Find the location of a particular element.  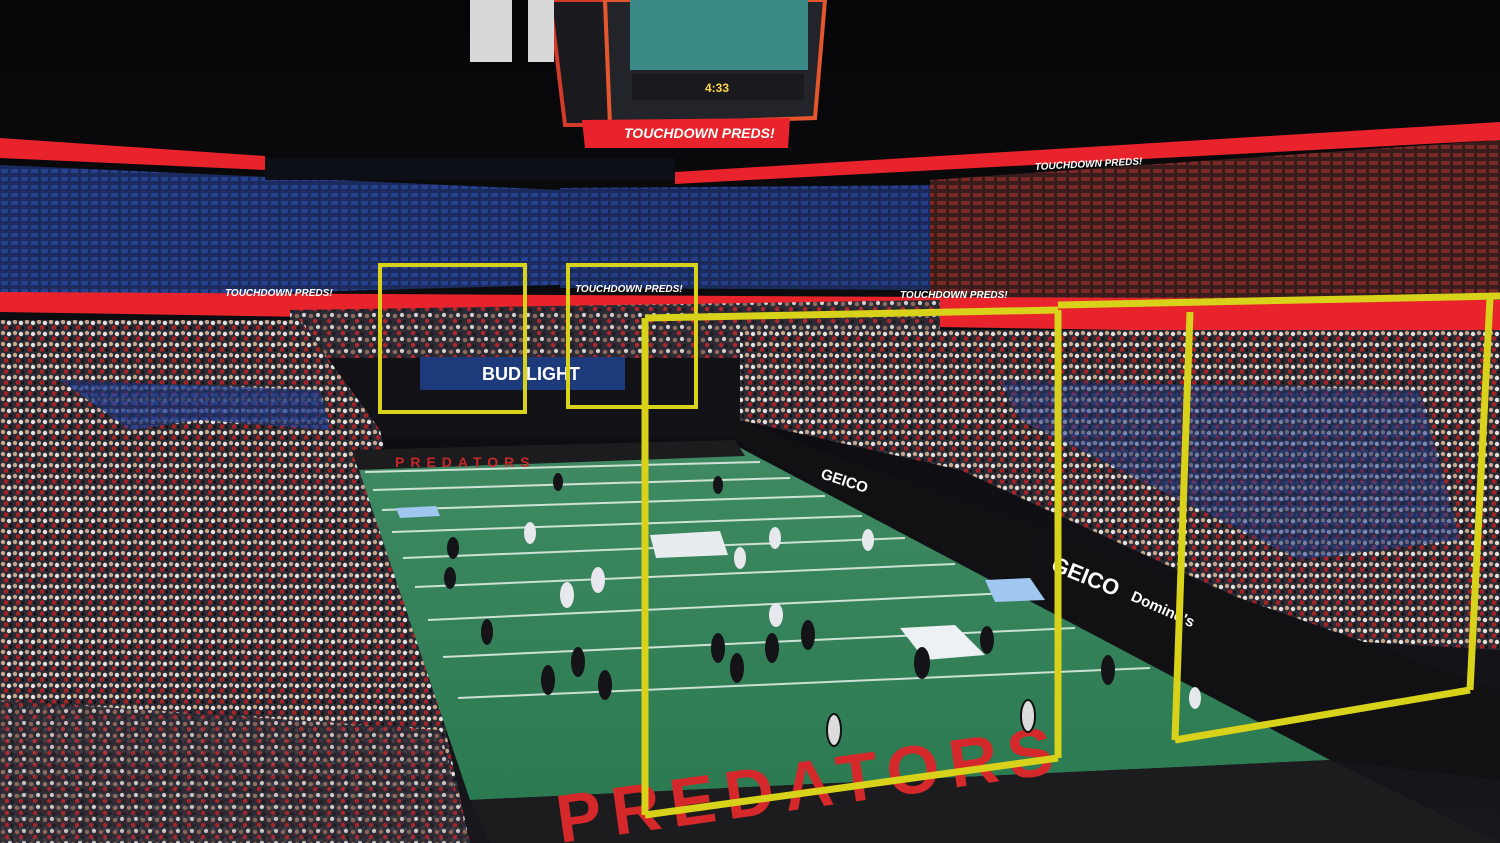

scoreboard-clock: 4:33 is located at coordinates (717, 88).